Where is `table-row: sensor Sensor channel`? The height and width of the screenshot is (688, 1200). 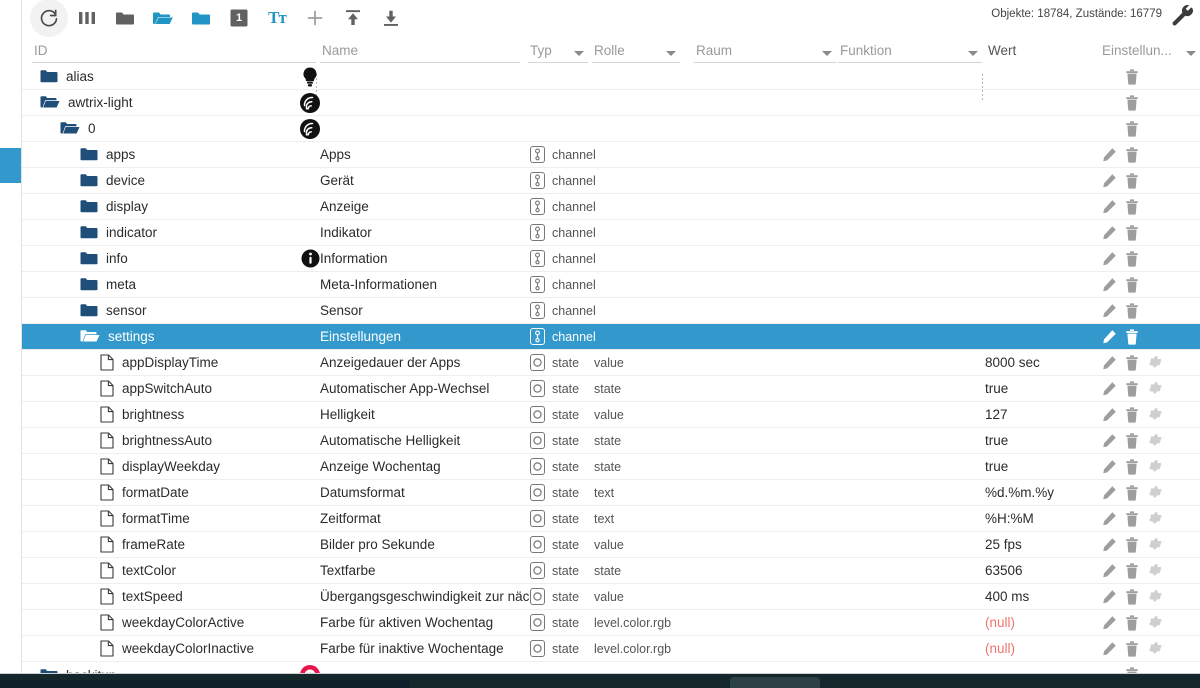
table-row: sensor Sensor channel is located at coordinates (611, 311).